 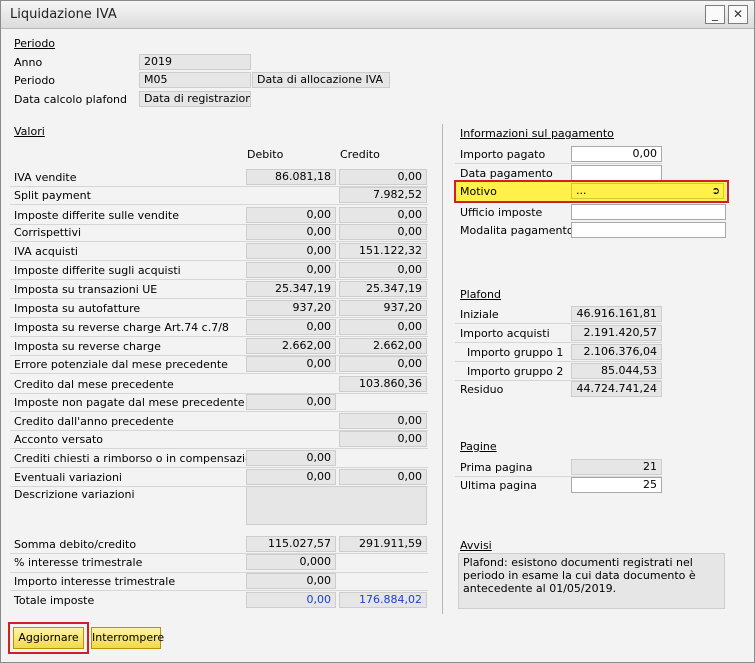 What do you see at coordinates (127, 638) in the screenshot?
I see `interrompere-button: Interrompere` at bounding box center [127, 638].